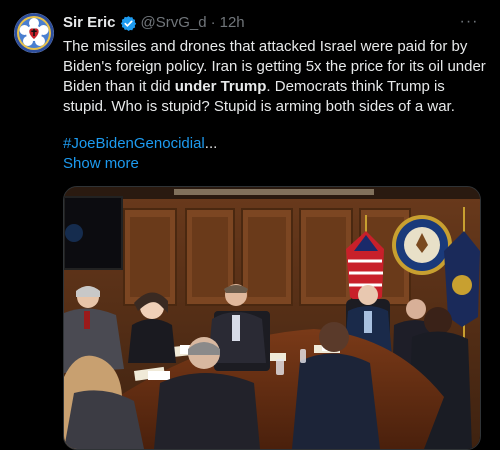 The image size is (500, 450). Describe the element at coordinates (89, 23) in the screenshot. I see `display-name: Sir Eric` at that location.